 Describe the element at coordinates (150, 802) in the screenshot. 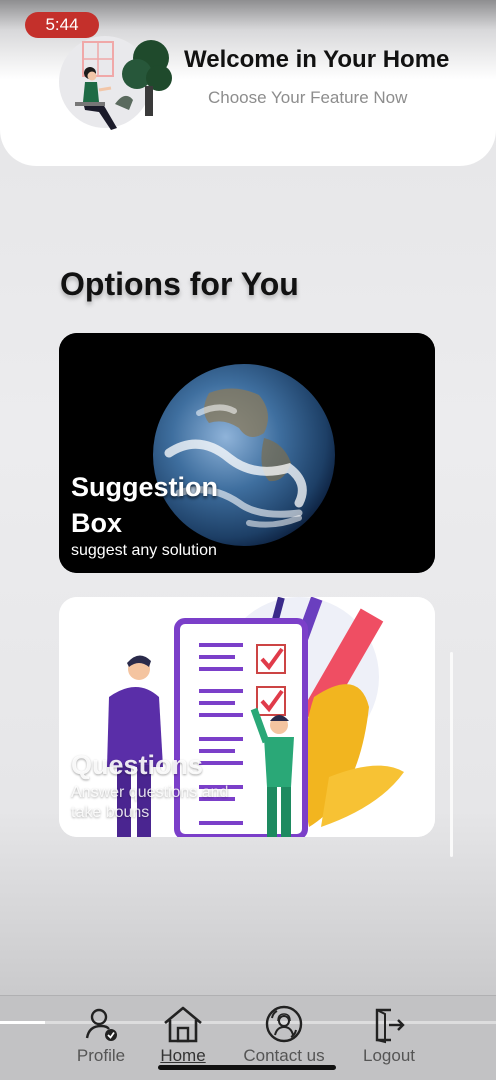

I see `questions-description: Answer questions and take bouns` at that location.